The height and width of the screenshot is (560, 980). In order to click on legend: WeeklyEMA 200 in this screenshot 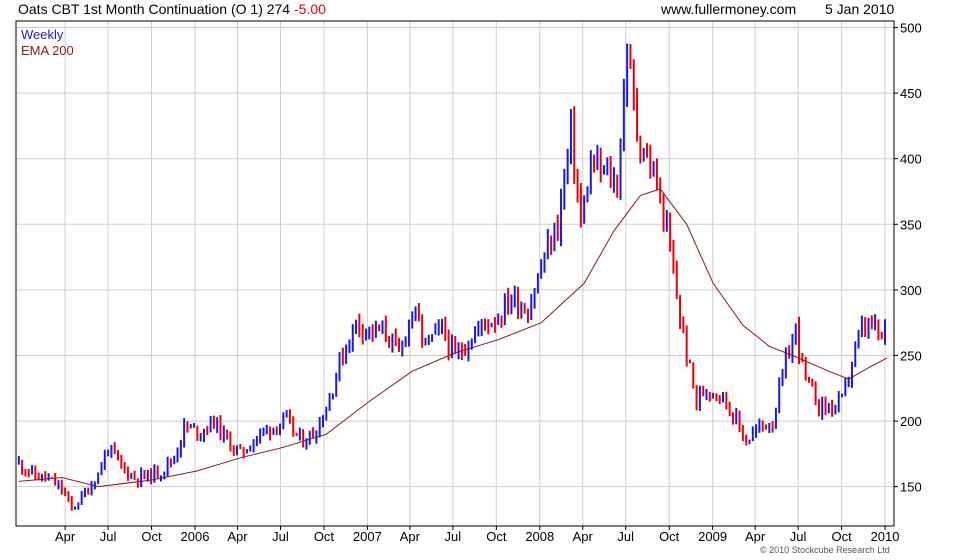, I will do `click(47, 42)`.